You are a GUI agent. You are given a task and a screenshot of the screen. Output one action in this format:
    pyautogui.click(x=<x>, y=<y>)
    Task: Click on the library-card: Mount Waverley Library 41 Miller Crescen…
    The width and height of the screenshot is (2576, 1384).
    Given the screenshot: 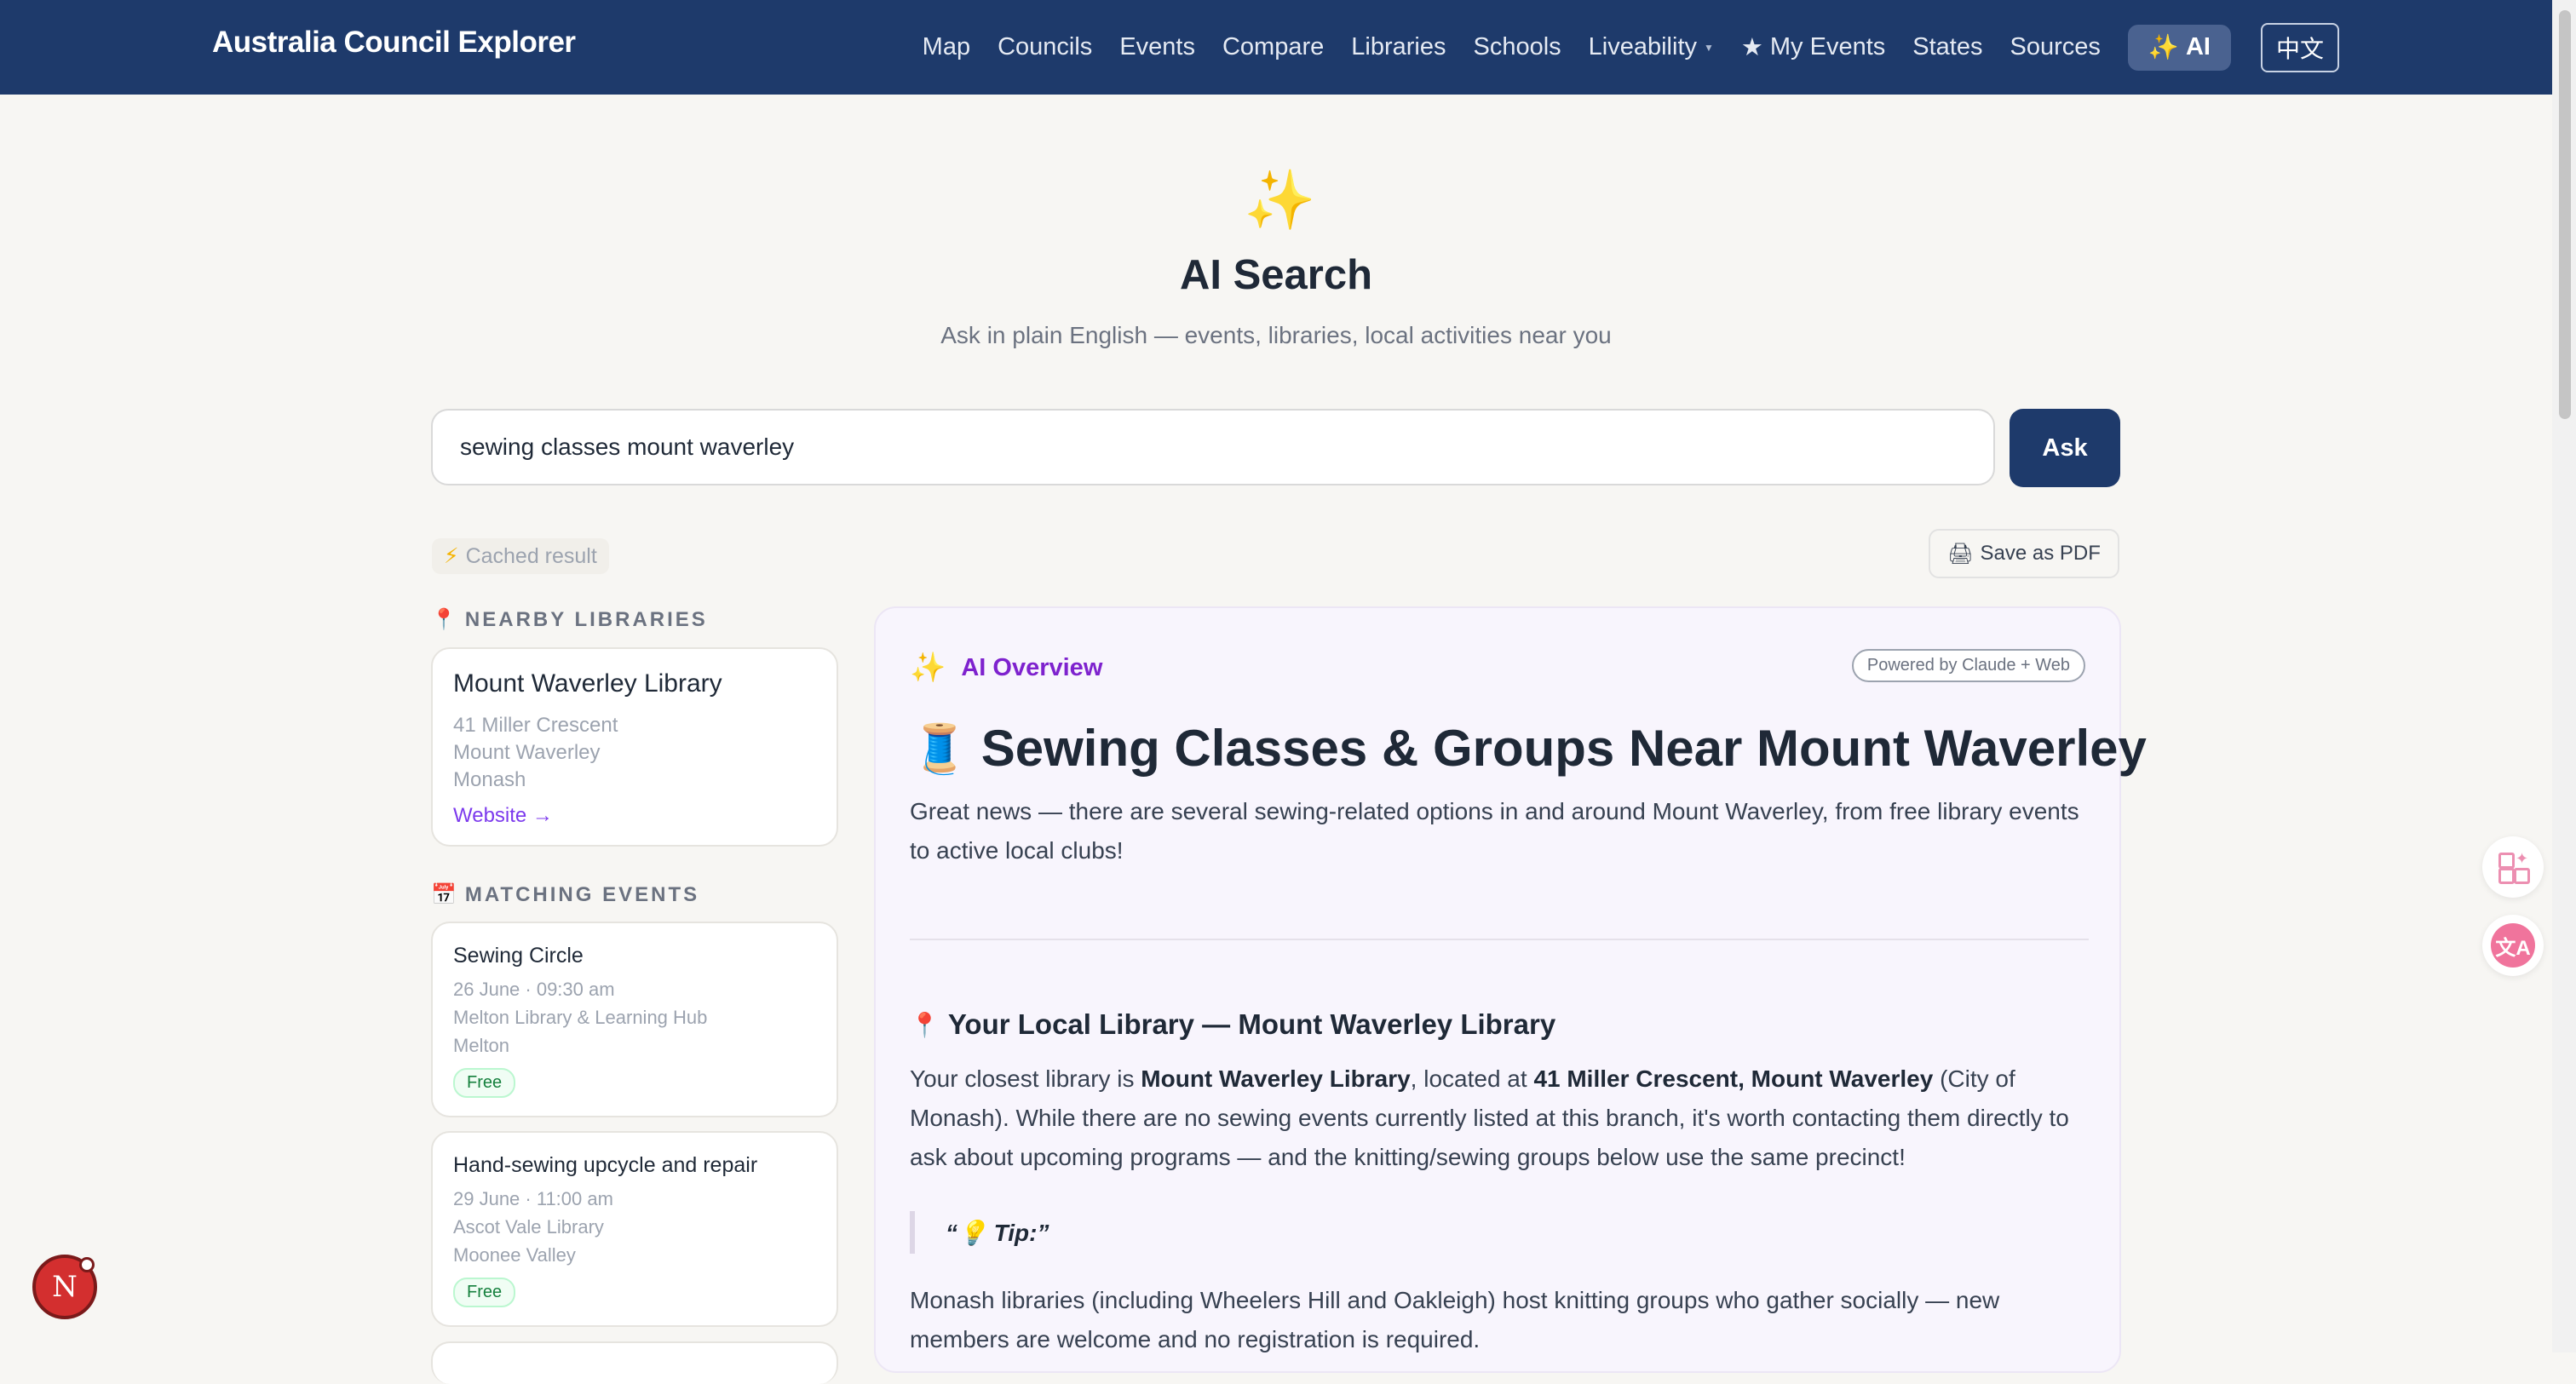 What is the action you would take?
    pyautogui.click(x=635, y=747)
    